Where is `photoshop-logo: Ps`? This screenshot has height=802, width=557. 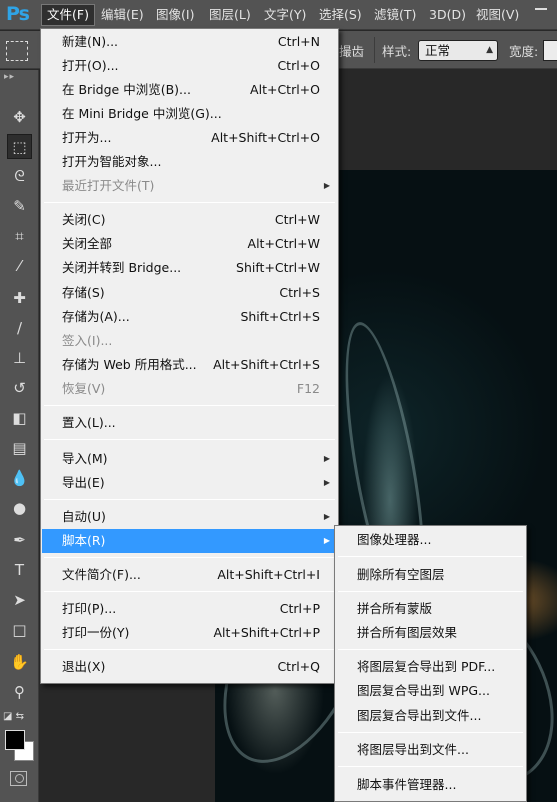
photoshop-logo: Ps is located at coordinates (18, 14).